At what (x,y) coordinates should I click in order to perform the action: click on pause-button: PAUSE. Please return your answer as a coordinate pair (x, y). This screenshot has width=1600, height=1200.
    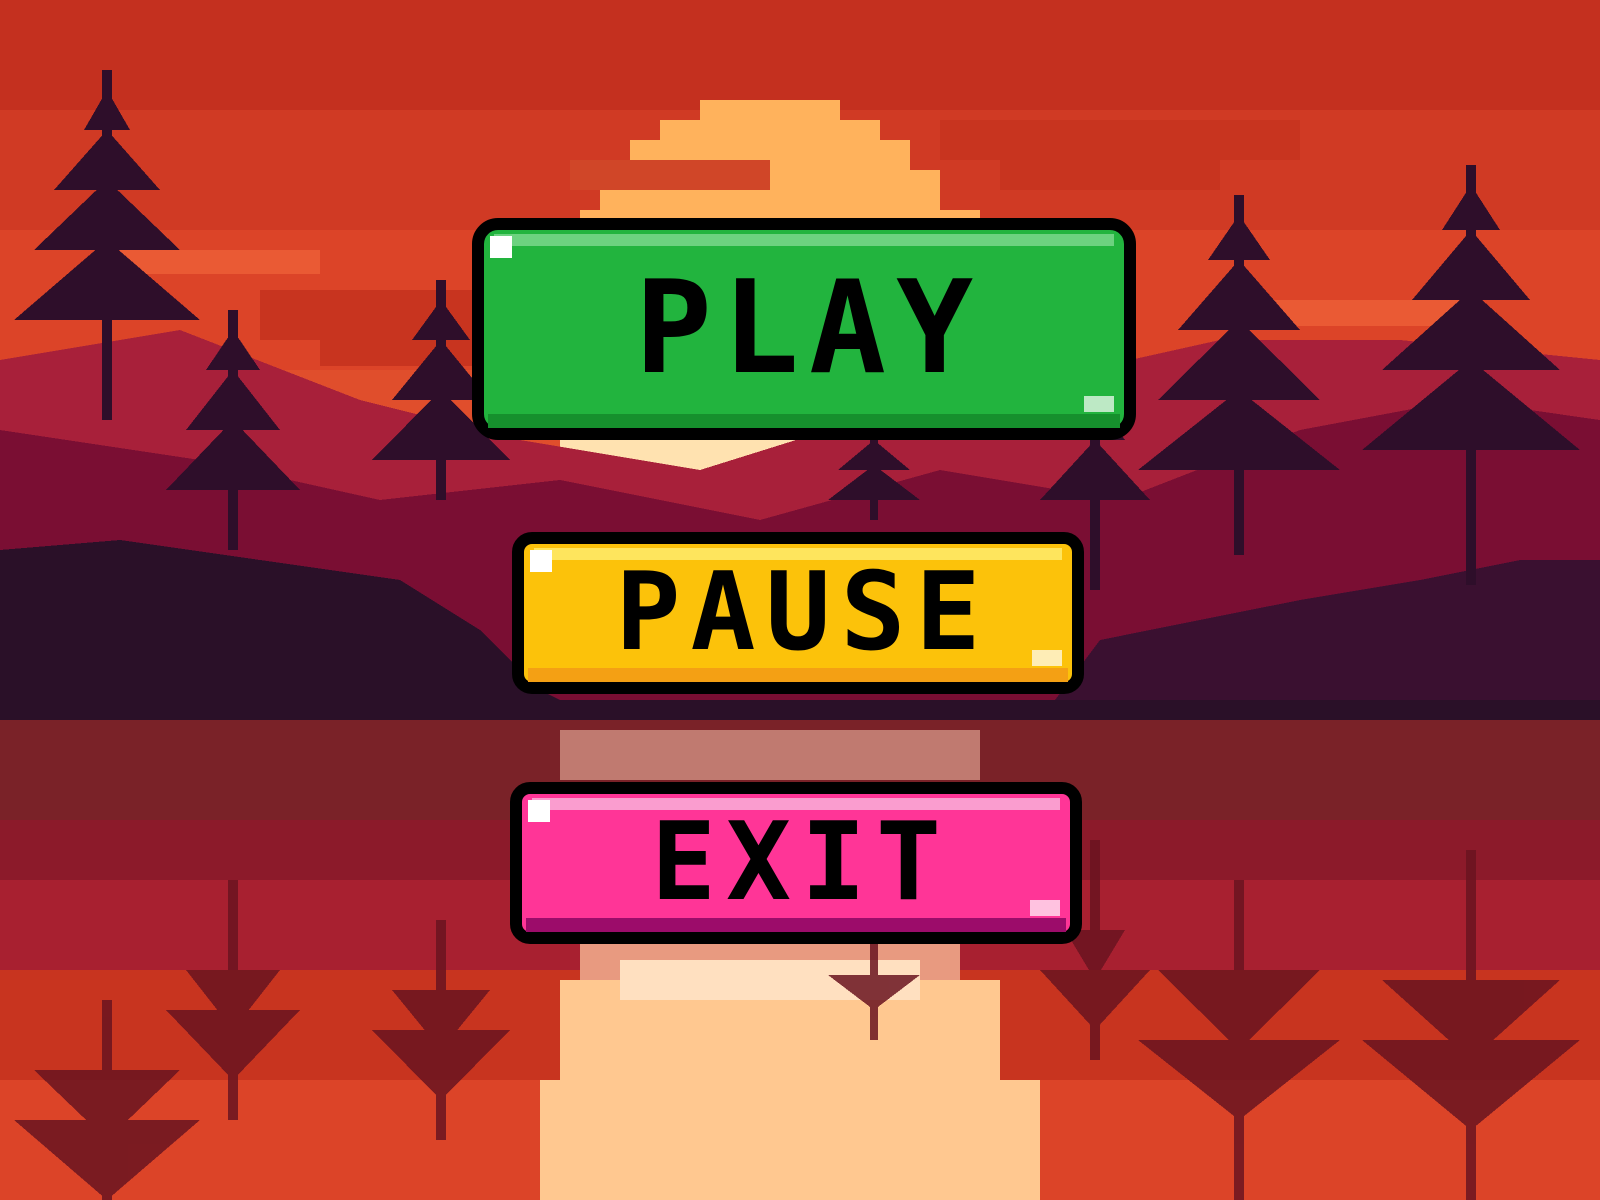
    Looking at the image, I should click on (798, 613).